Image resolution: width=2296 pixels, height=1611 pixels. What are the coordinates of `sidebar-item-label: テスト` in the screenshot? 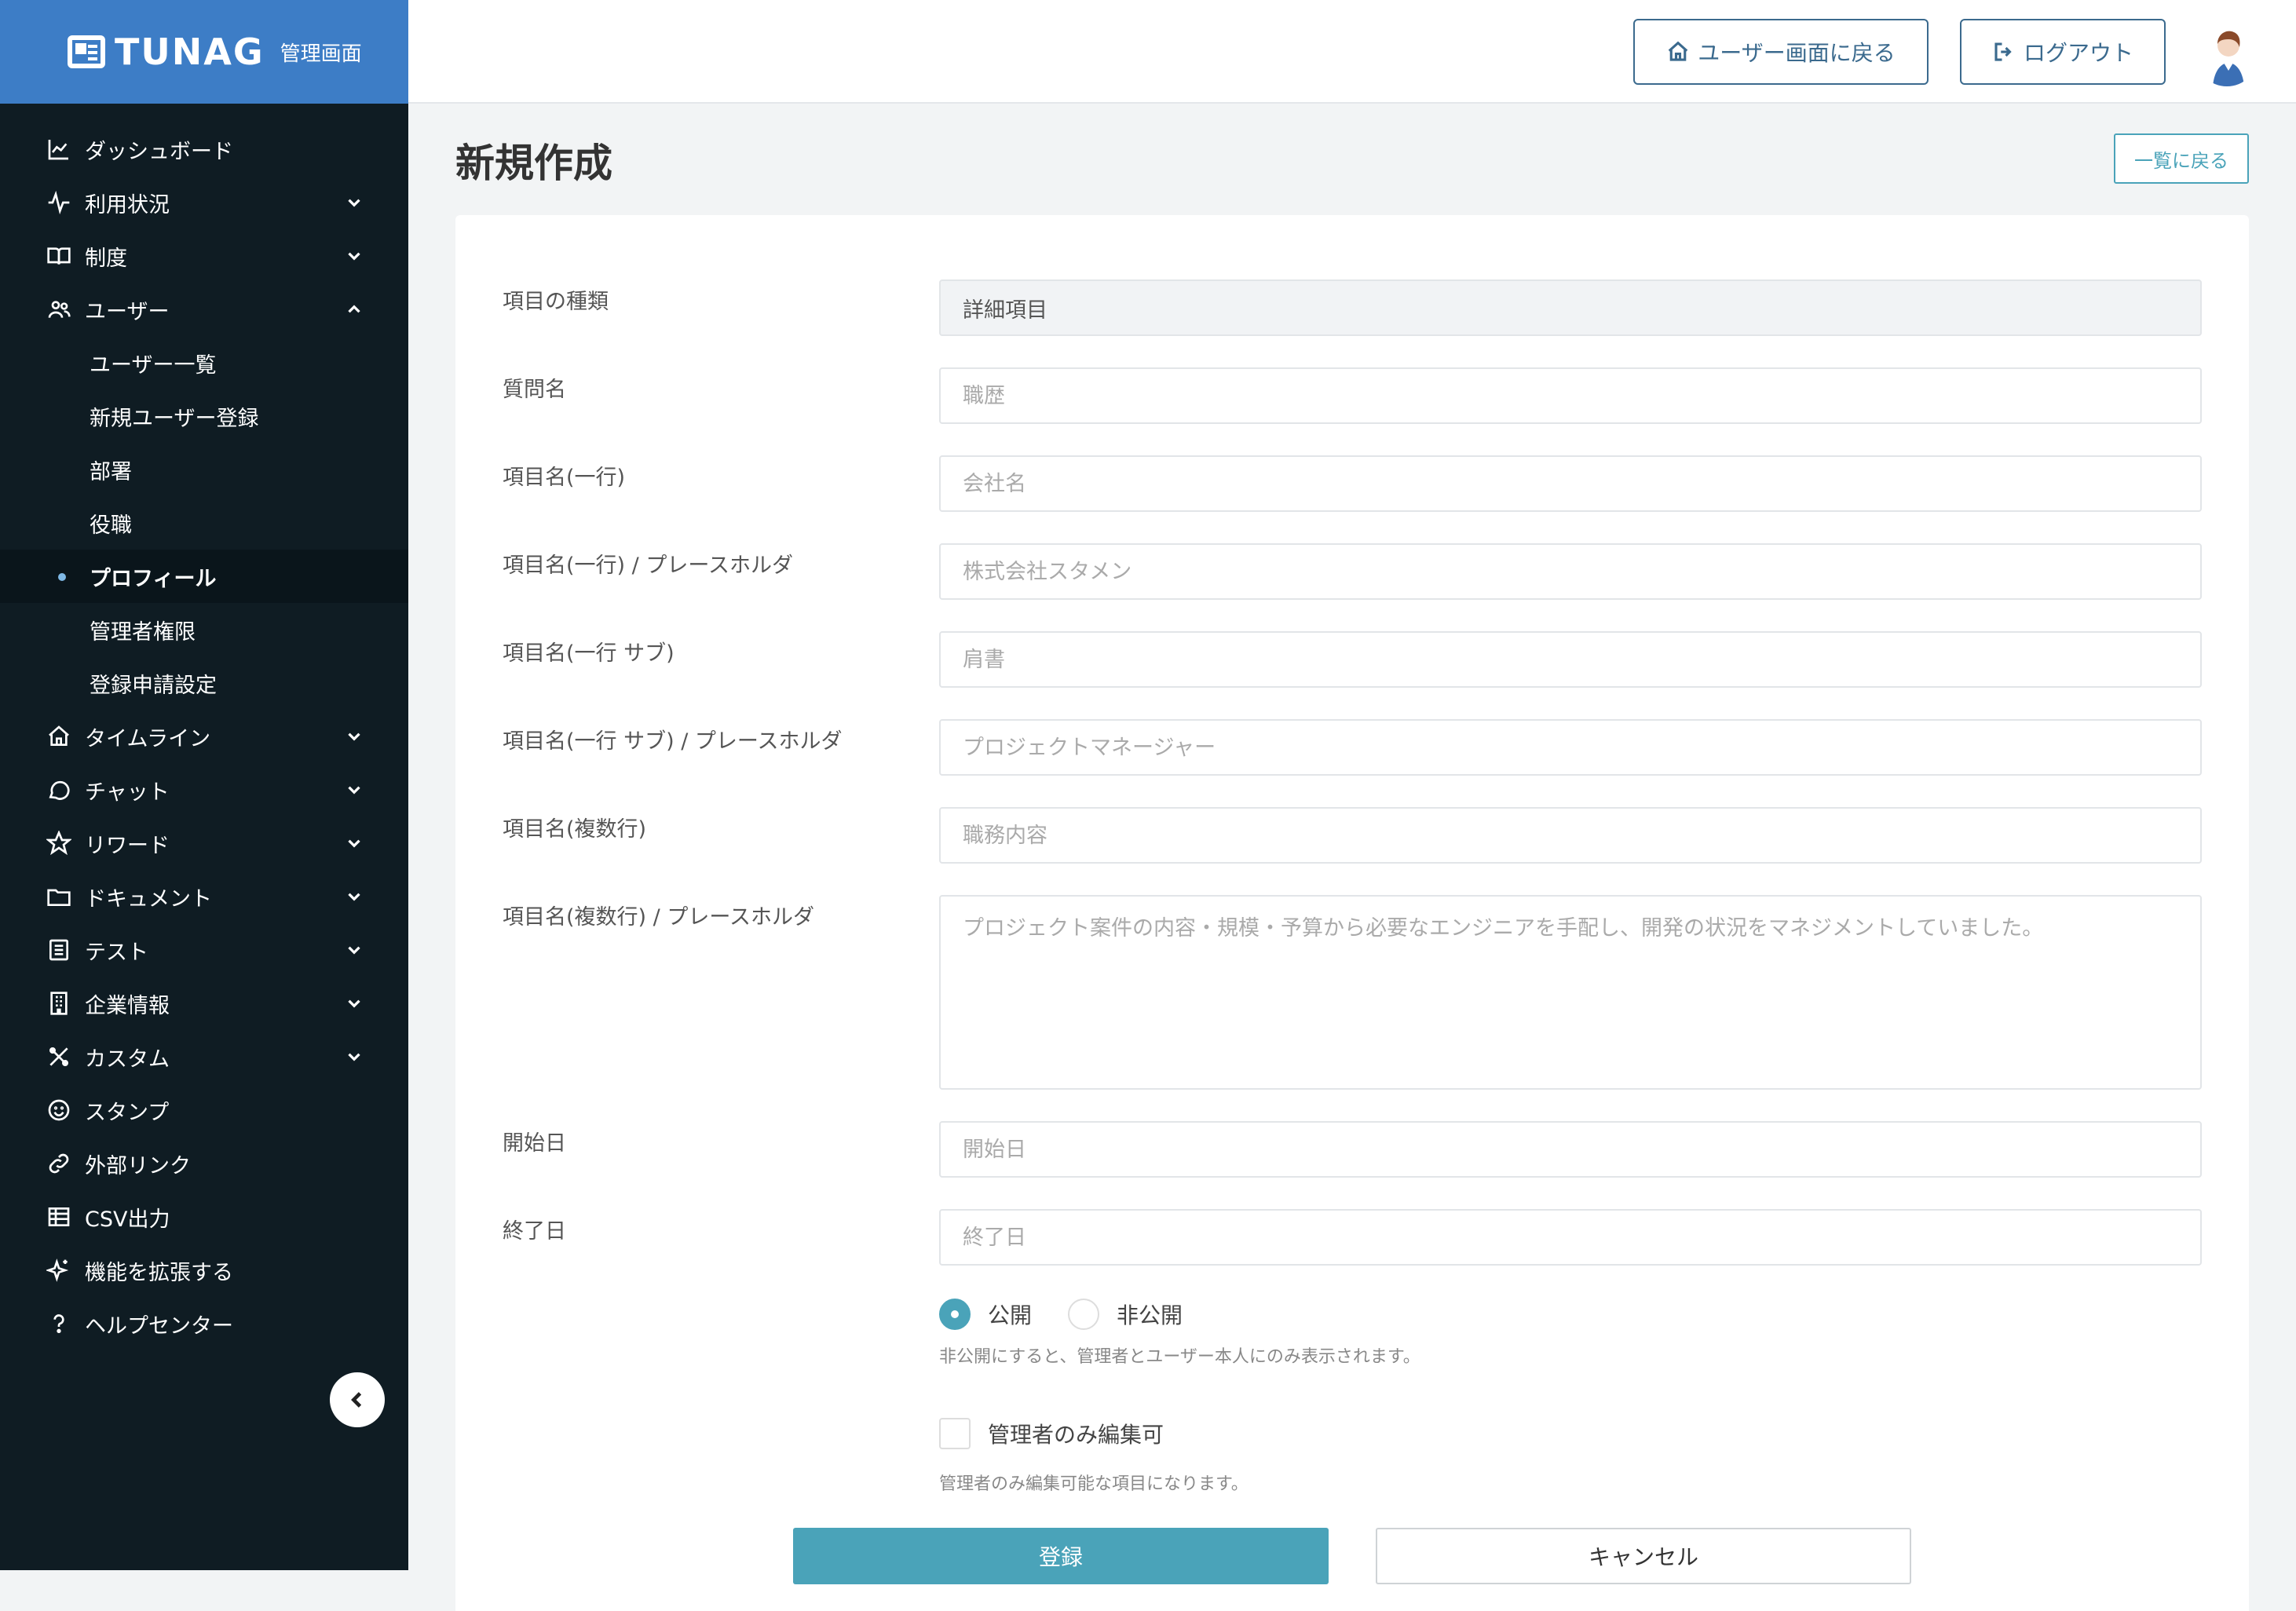 It's located at (116, 953).